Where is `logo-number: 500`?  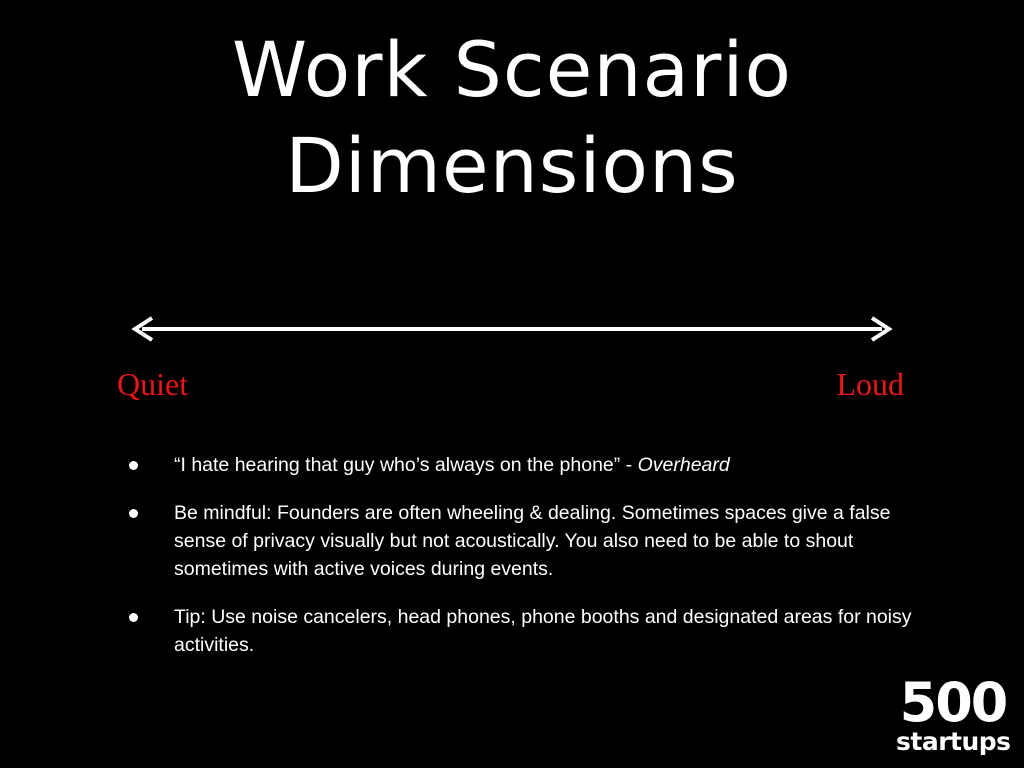
logo-number: 500 is located at coordinates (954, 702).